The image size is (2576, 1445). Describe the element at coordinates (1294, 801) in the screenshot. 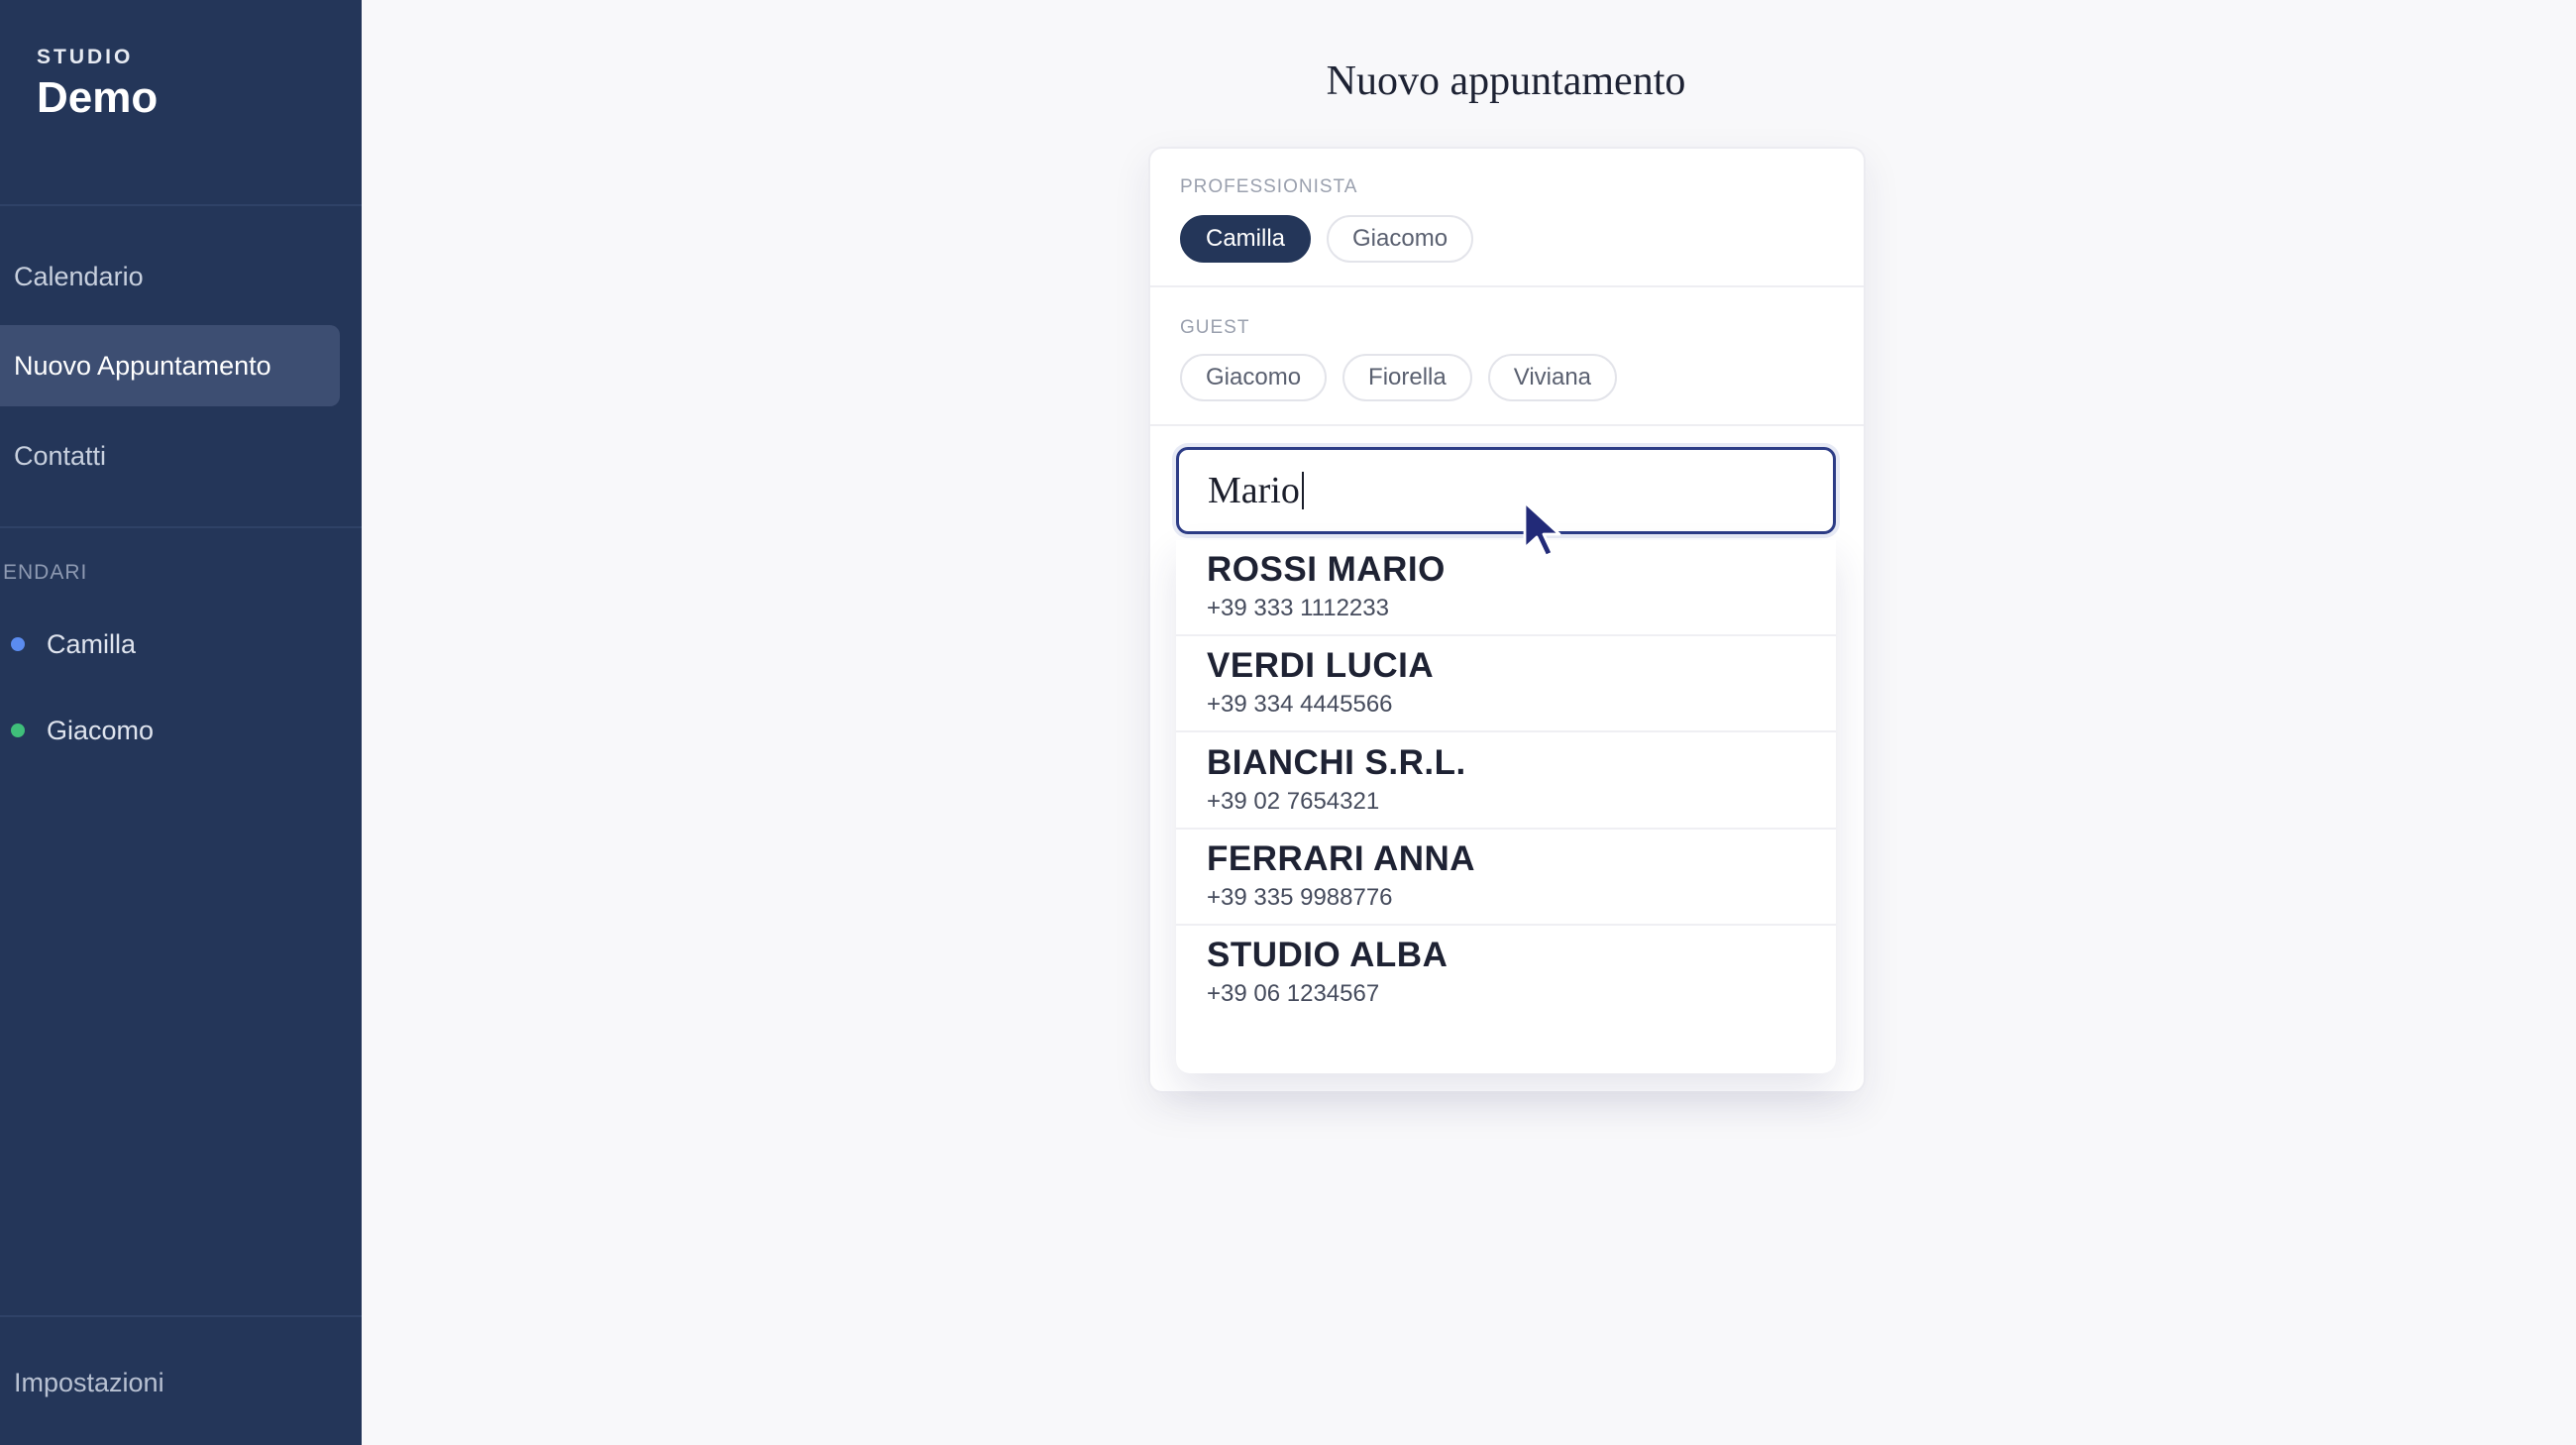

I see `result-phone: +39 02 7654321` at that location.